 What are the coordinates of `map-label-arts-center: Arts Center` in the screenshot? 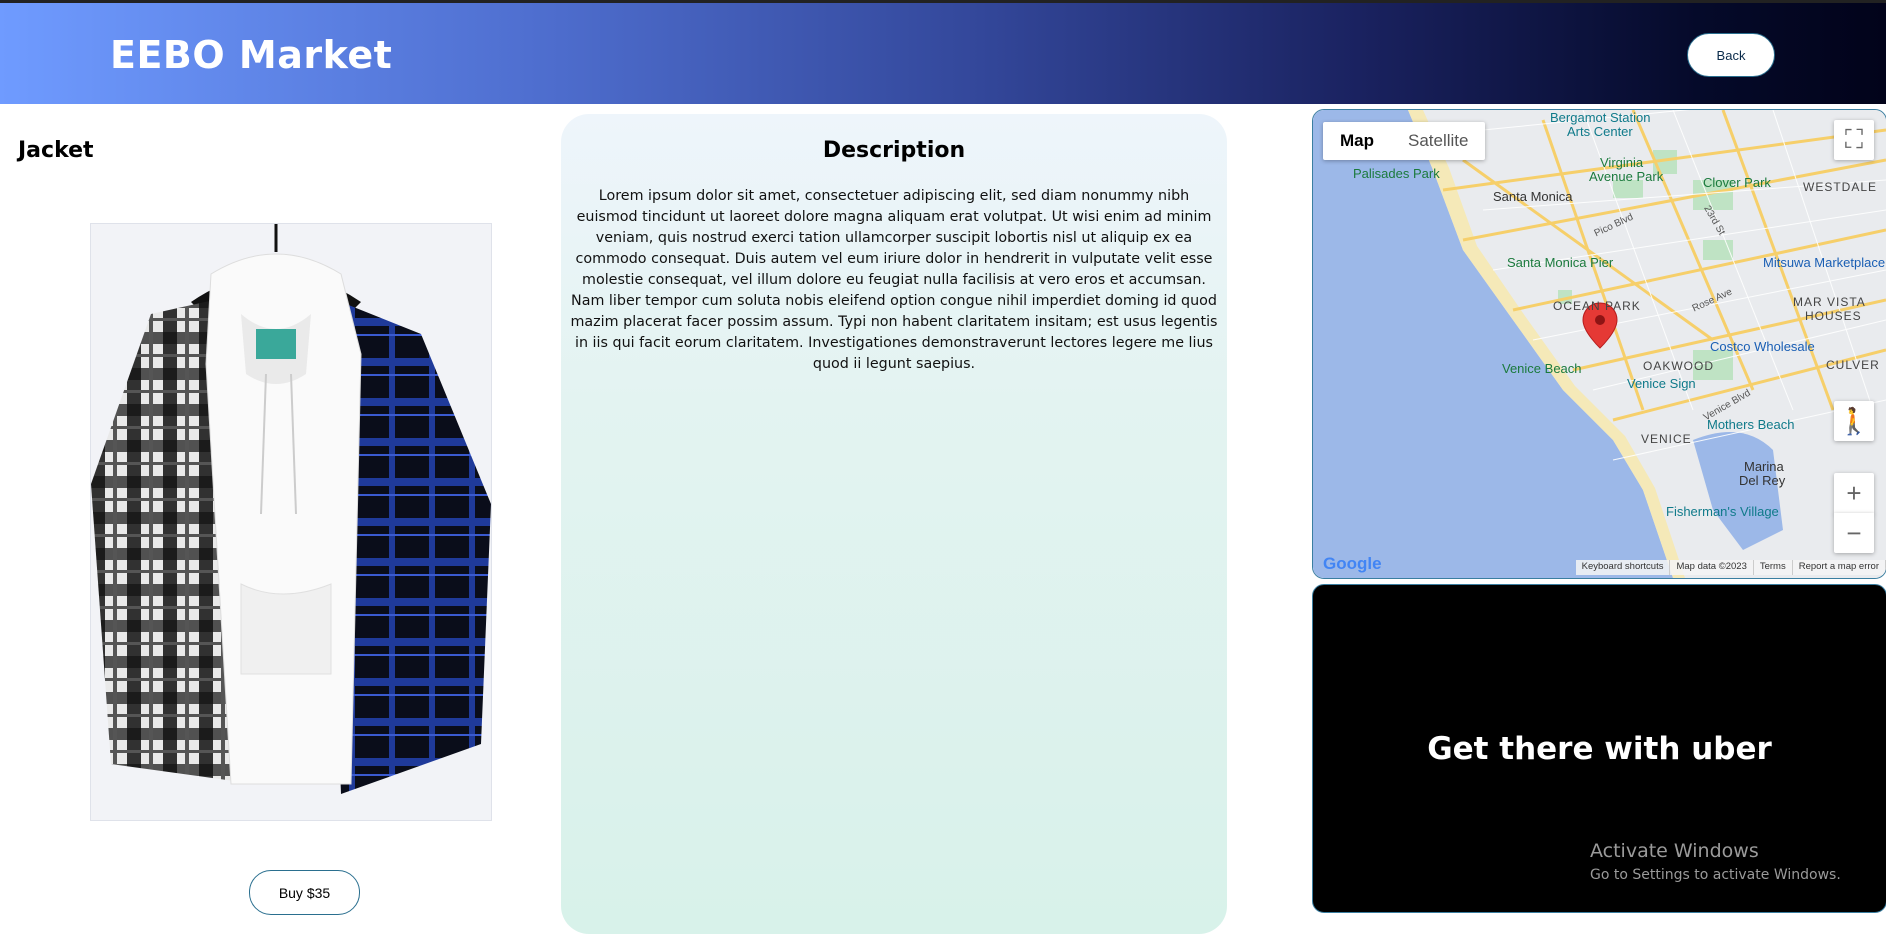 It's located at (1600, 131).